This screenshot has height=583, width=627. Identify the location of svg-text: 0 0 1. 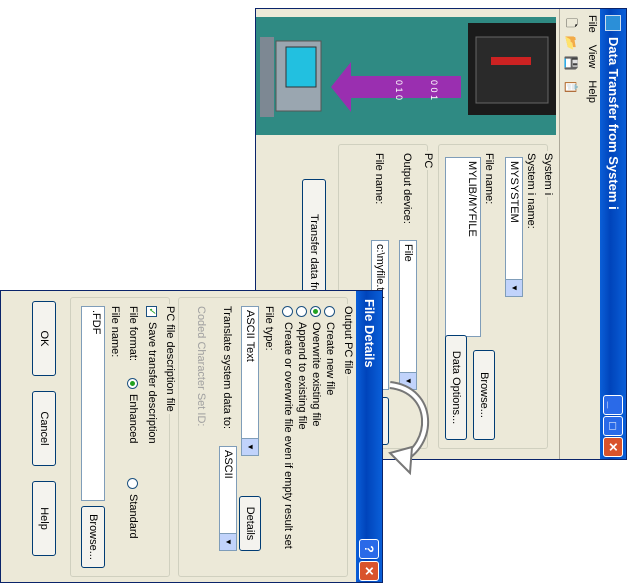
(434, 90).